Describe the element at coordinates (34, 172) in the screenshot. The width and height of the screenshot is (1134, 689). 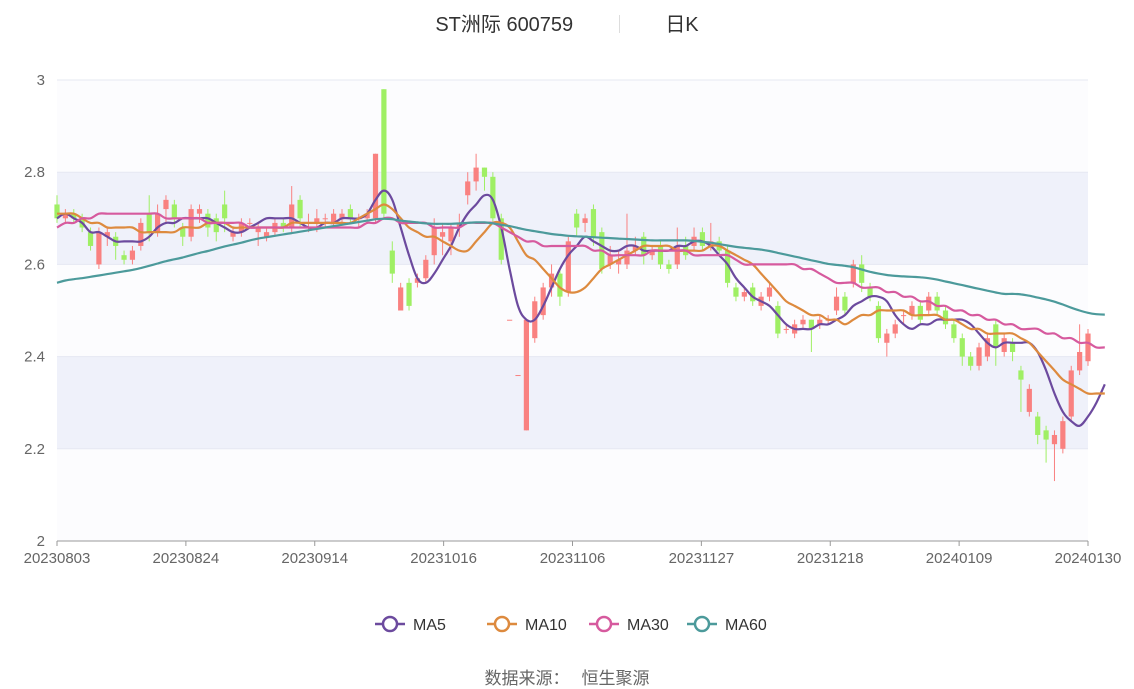
I see `y-tick-label: 2.8` at that location.